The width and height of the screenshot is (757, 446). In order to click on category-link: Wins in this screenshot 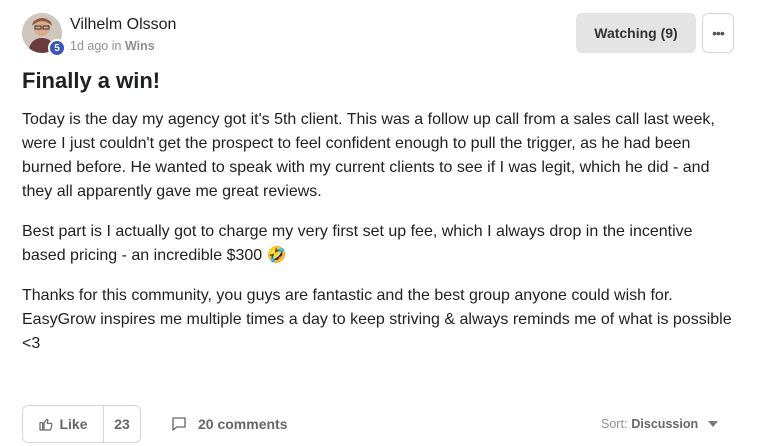, I will do `click(140, 46)`.